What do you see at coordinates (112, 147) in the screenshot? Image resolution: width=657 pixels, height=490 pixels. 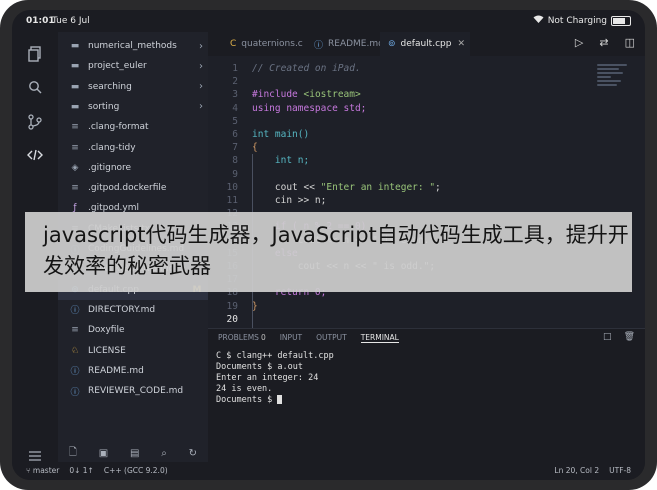 I see `explorer-item-label: .clang-tidy` at bounding box center [112, 147].